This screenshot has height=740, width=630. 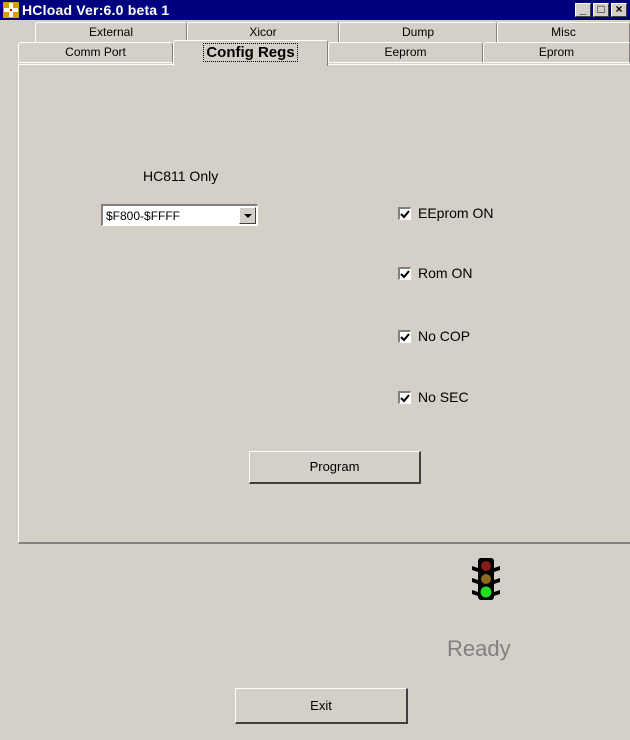 What do you see at coordinates (111, 32) in the screenshot?
I see `tab-external: External` at bounding box center [111, 32].